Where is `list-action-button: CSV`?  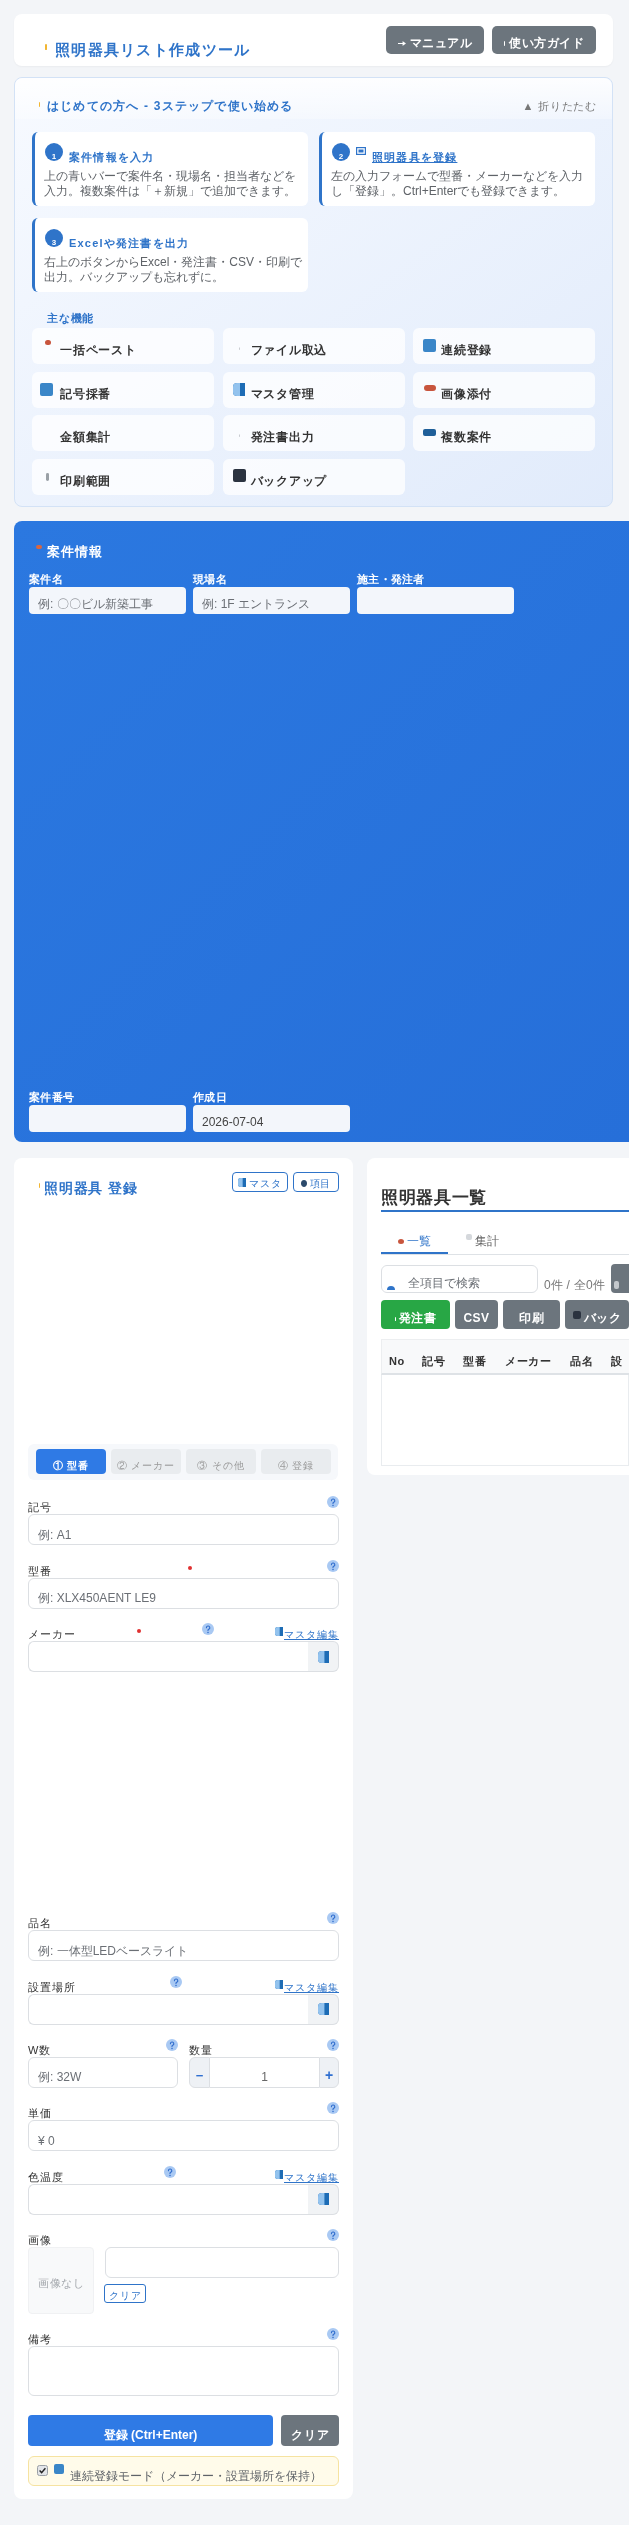 list-action-button: CSV is located at coordinates (476, 1314).